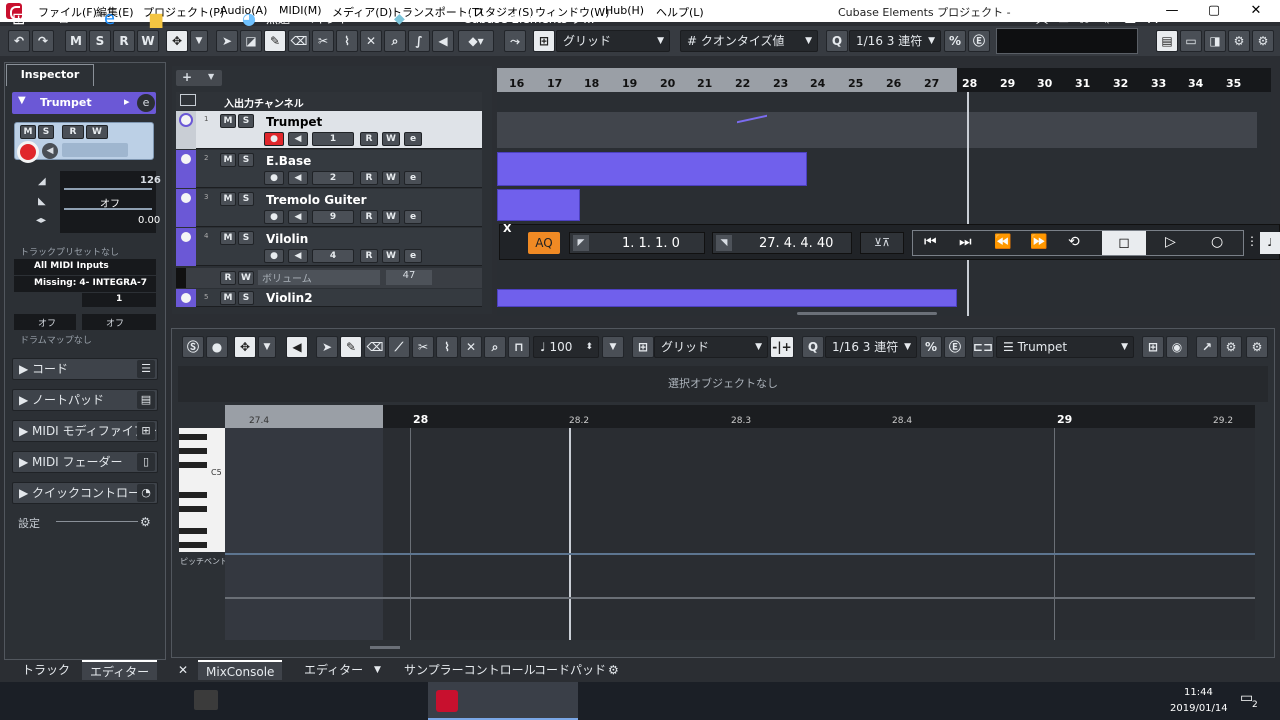 This screenshot has height=720, width=1280. I want to click on quantize-preset-select: # クオンタイズ値 ▼, so click(749, 41).